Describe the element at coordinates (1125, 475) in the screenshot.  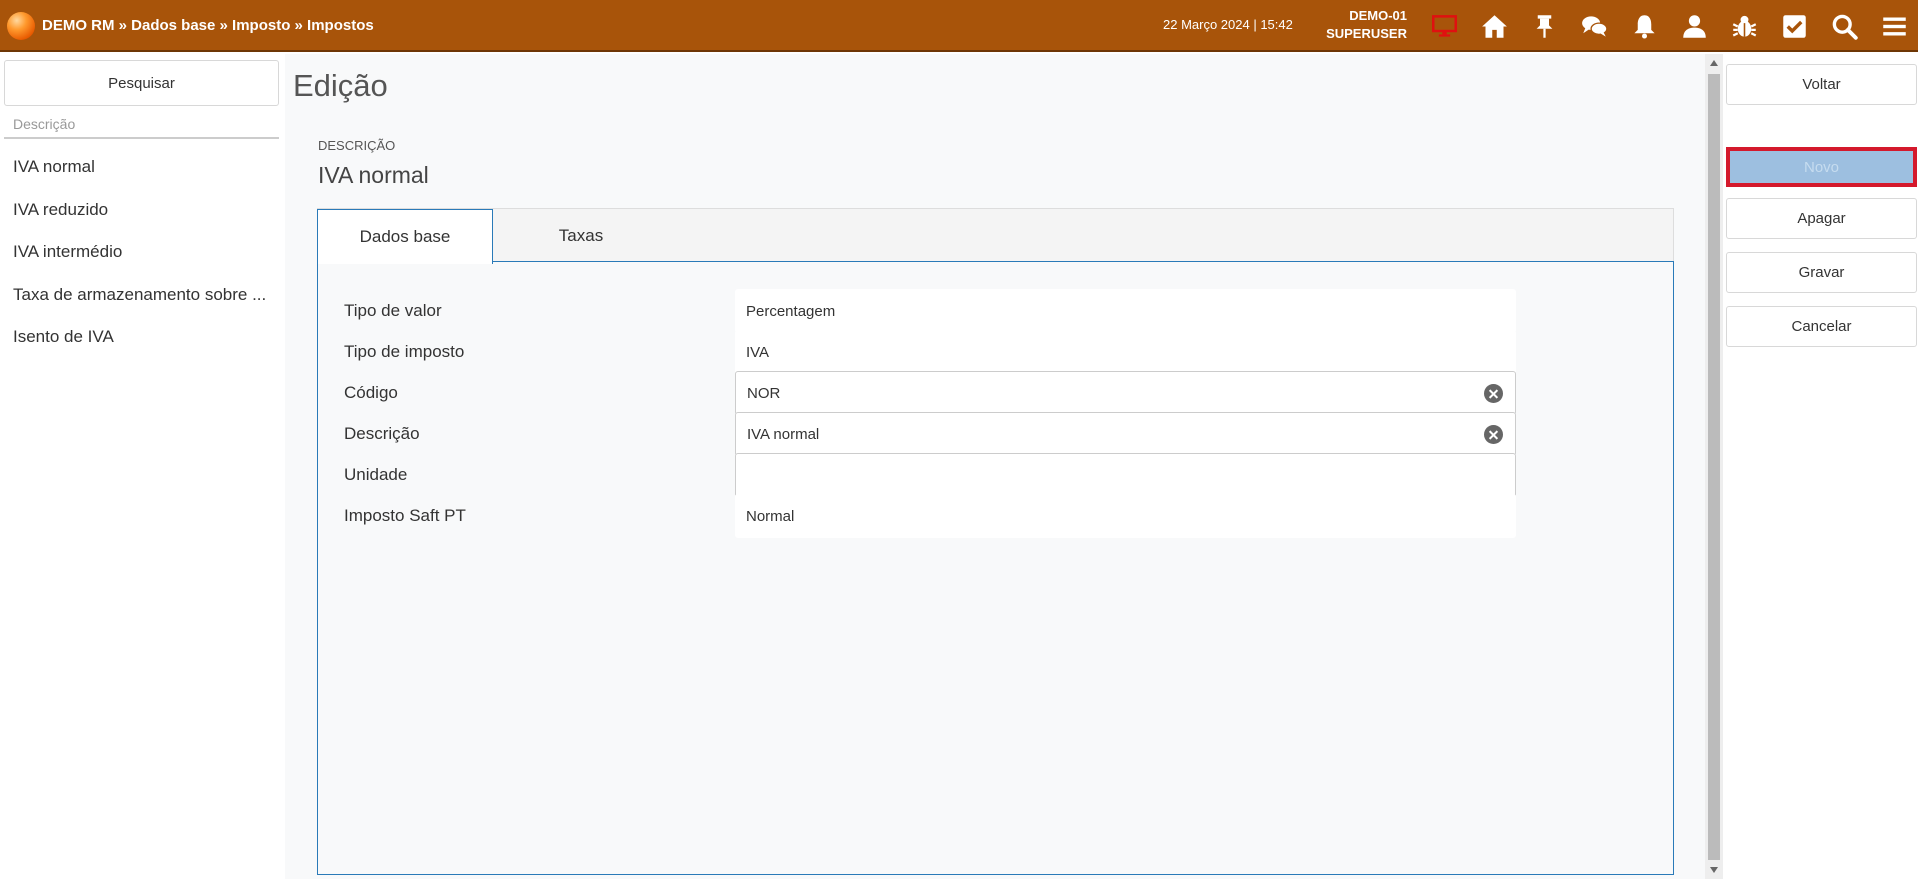
I see `unidade-input` at that location.